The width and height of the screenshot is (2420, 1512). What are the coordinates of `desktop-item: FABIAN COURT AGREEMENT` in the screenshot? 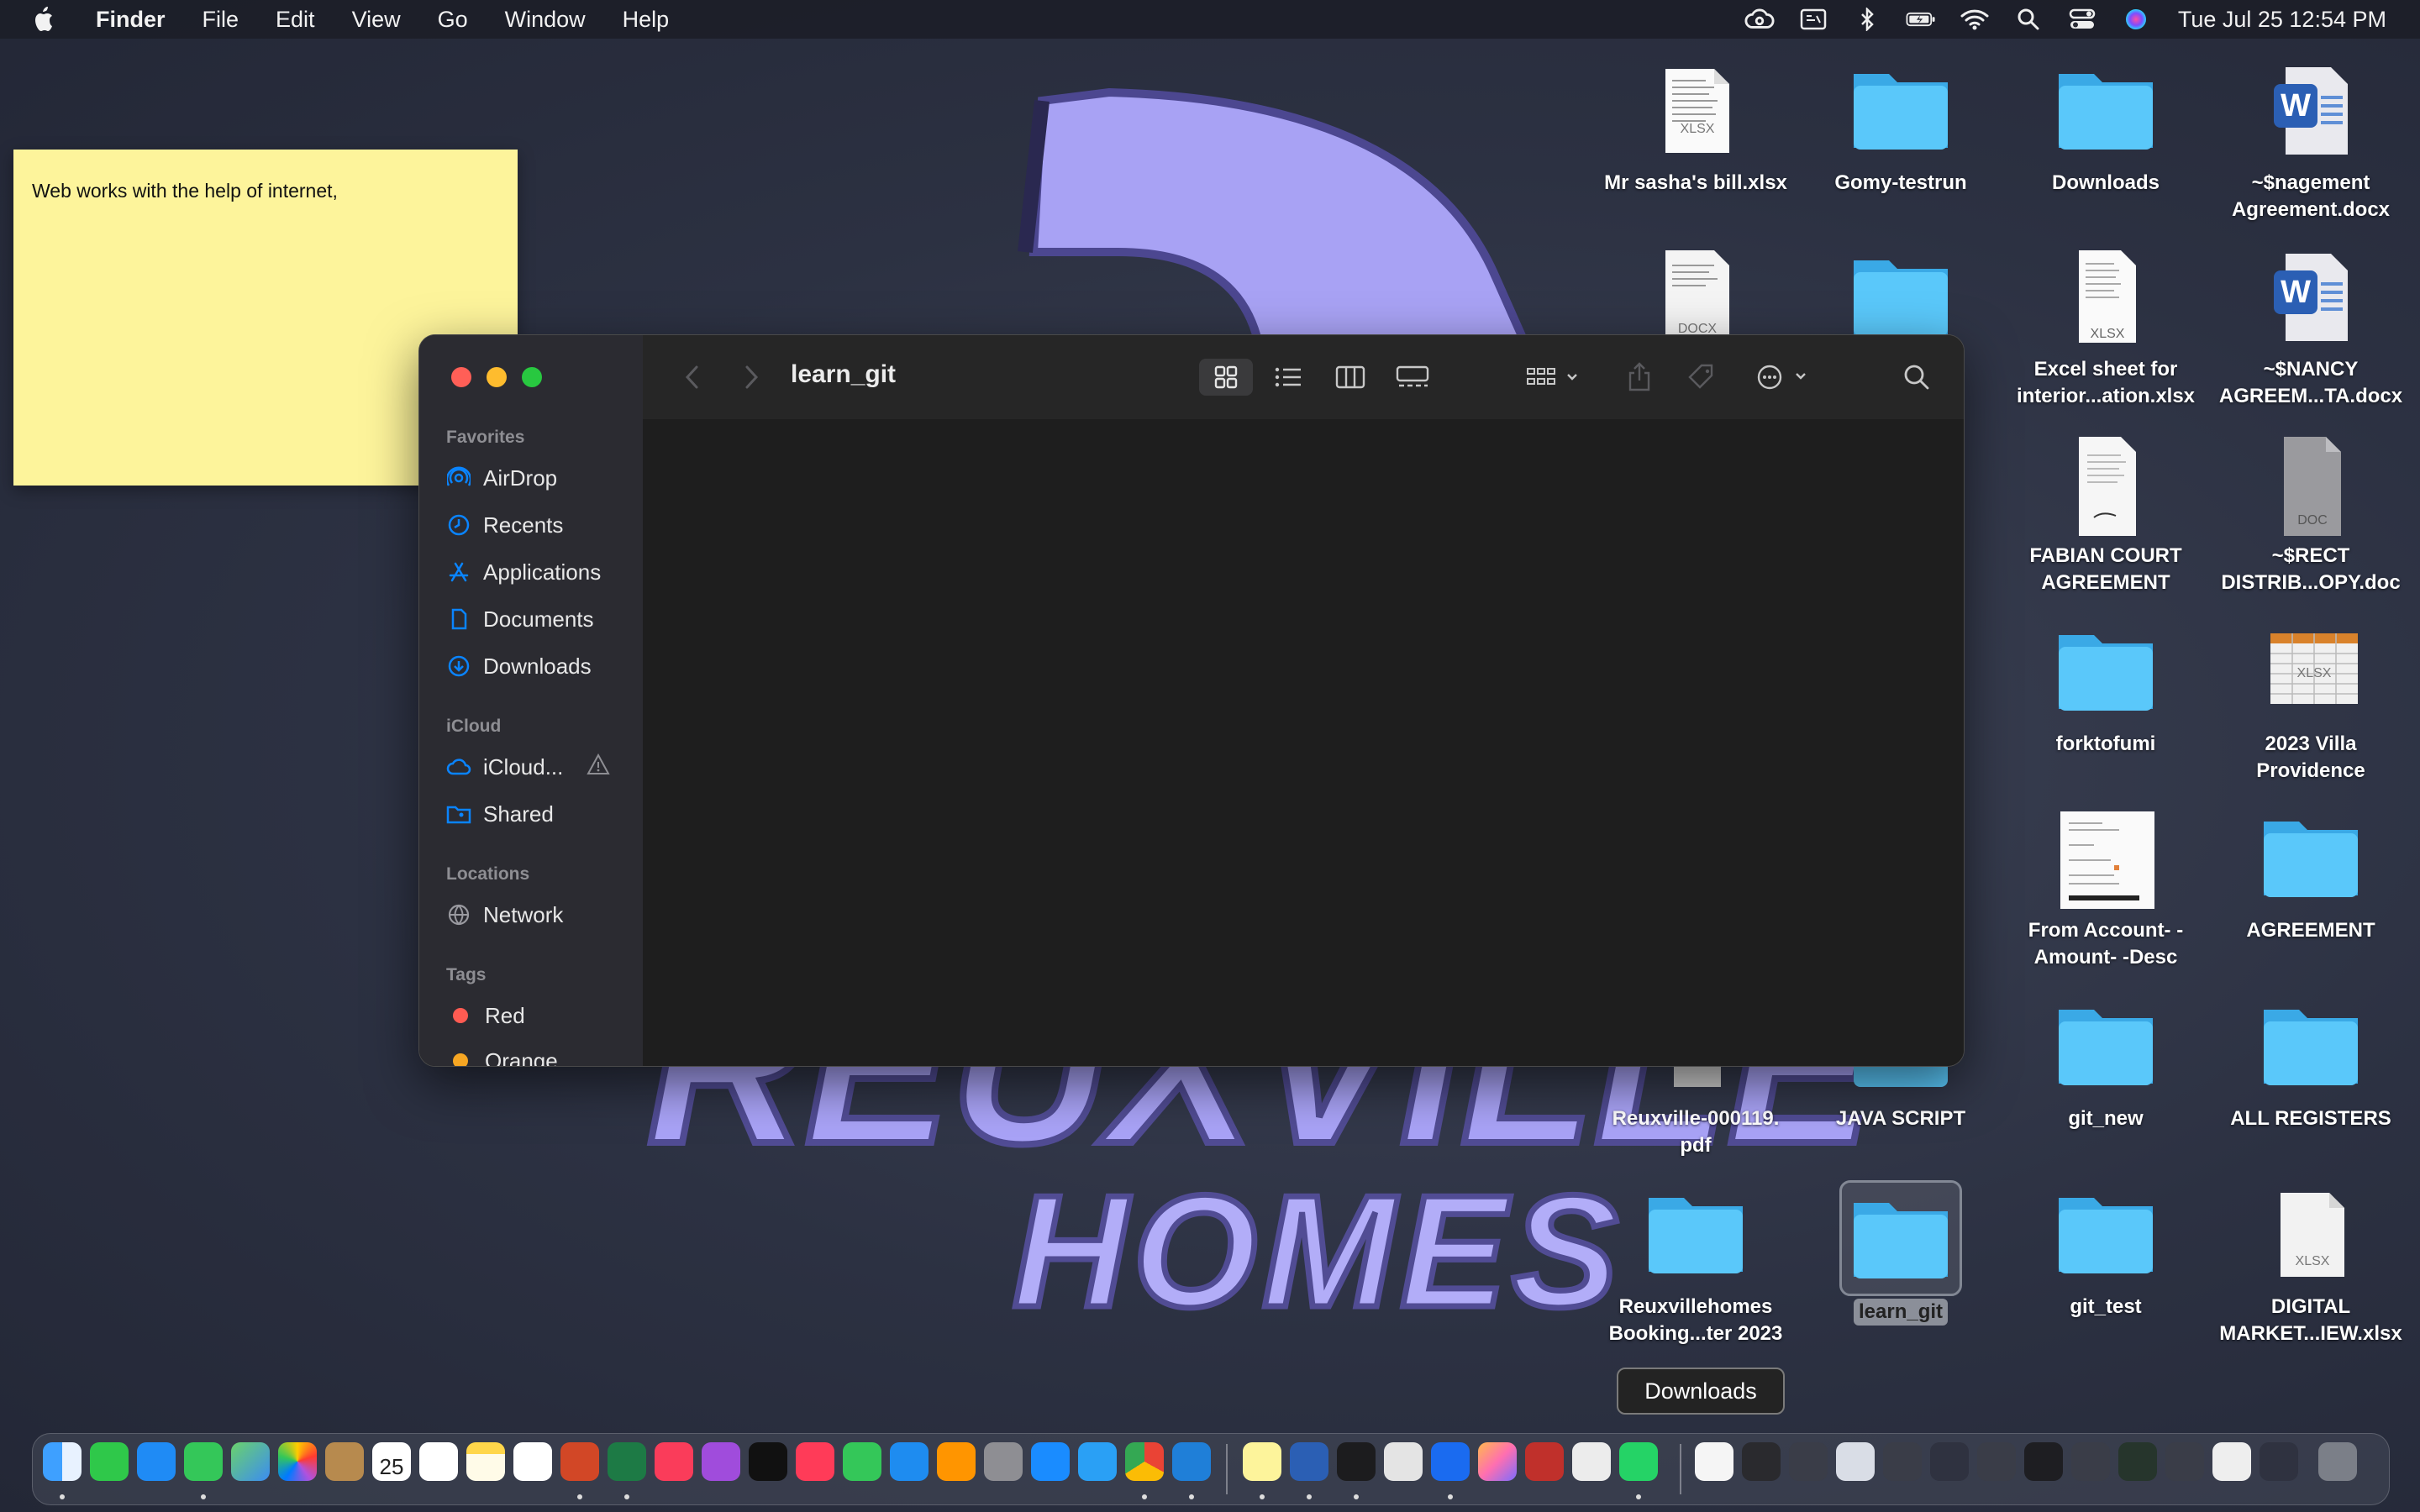 It's located at (2106, 516).